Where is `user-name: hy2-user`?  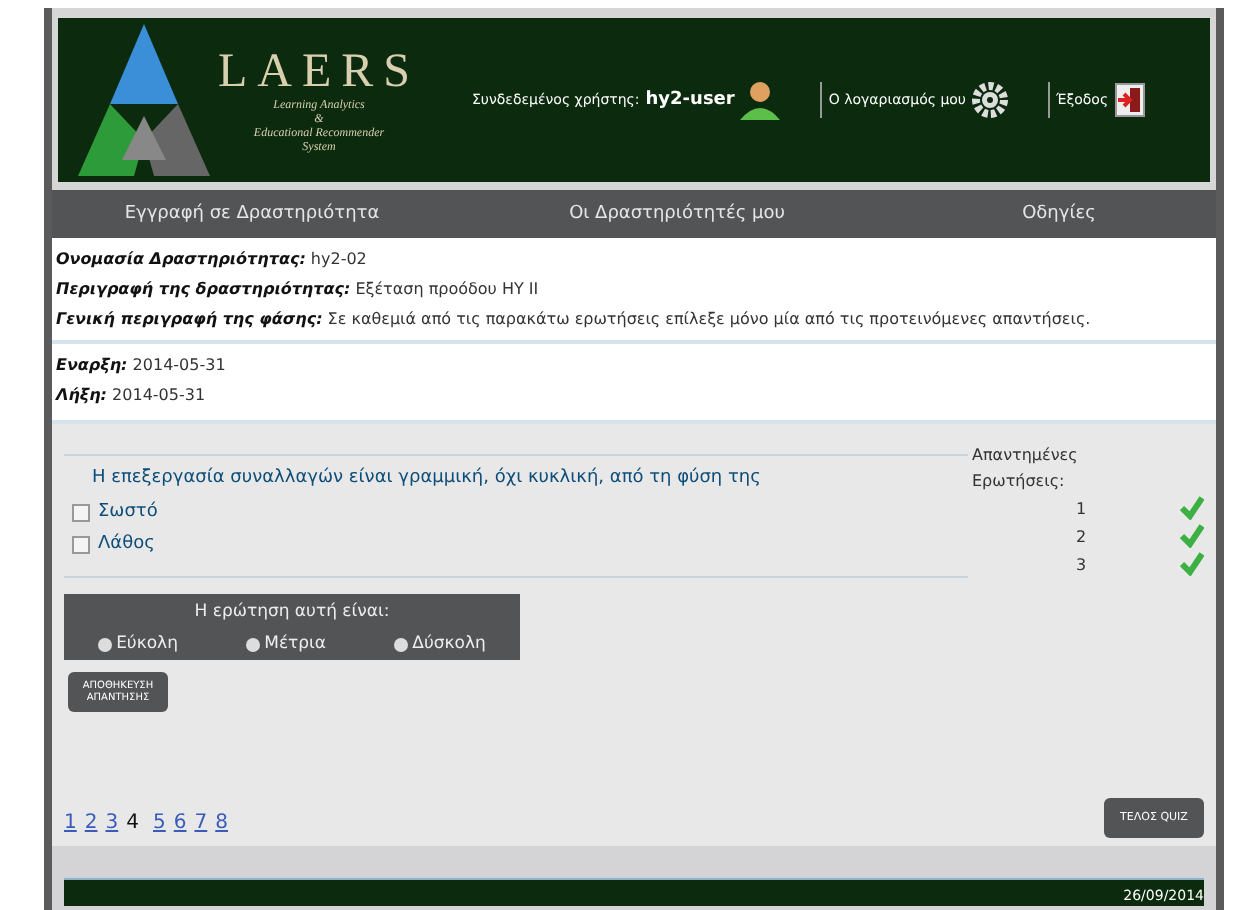 user-name: hy2-user is located at coordinates (690, 100).